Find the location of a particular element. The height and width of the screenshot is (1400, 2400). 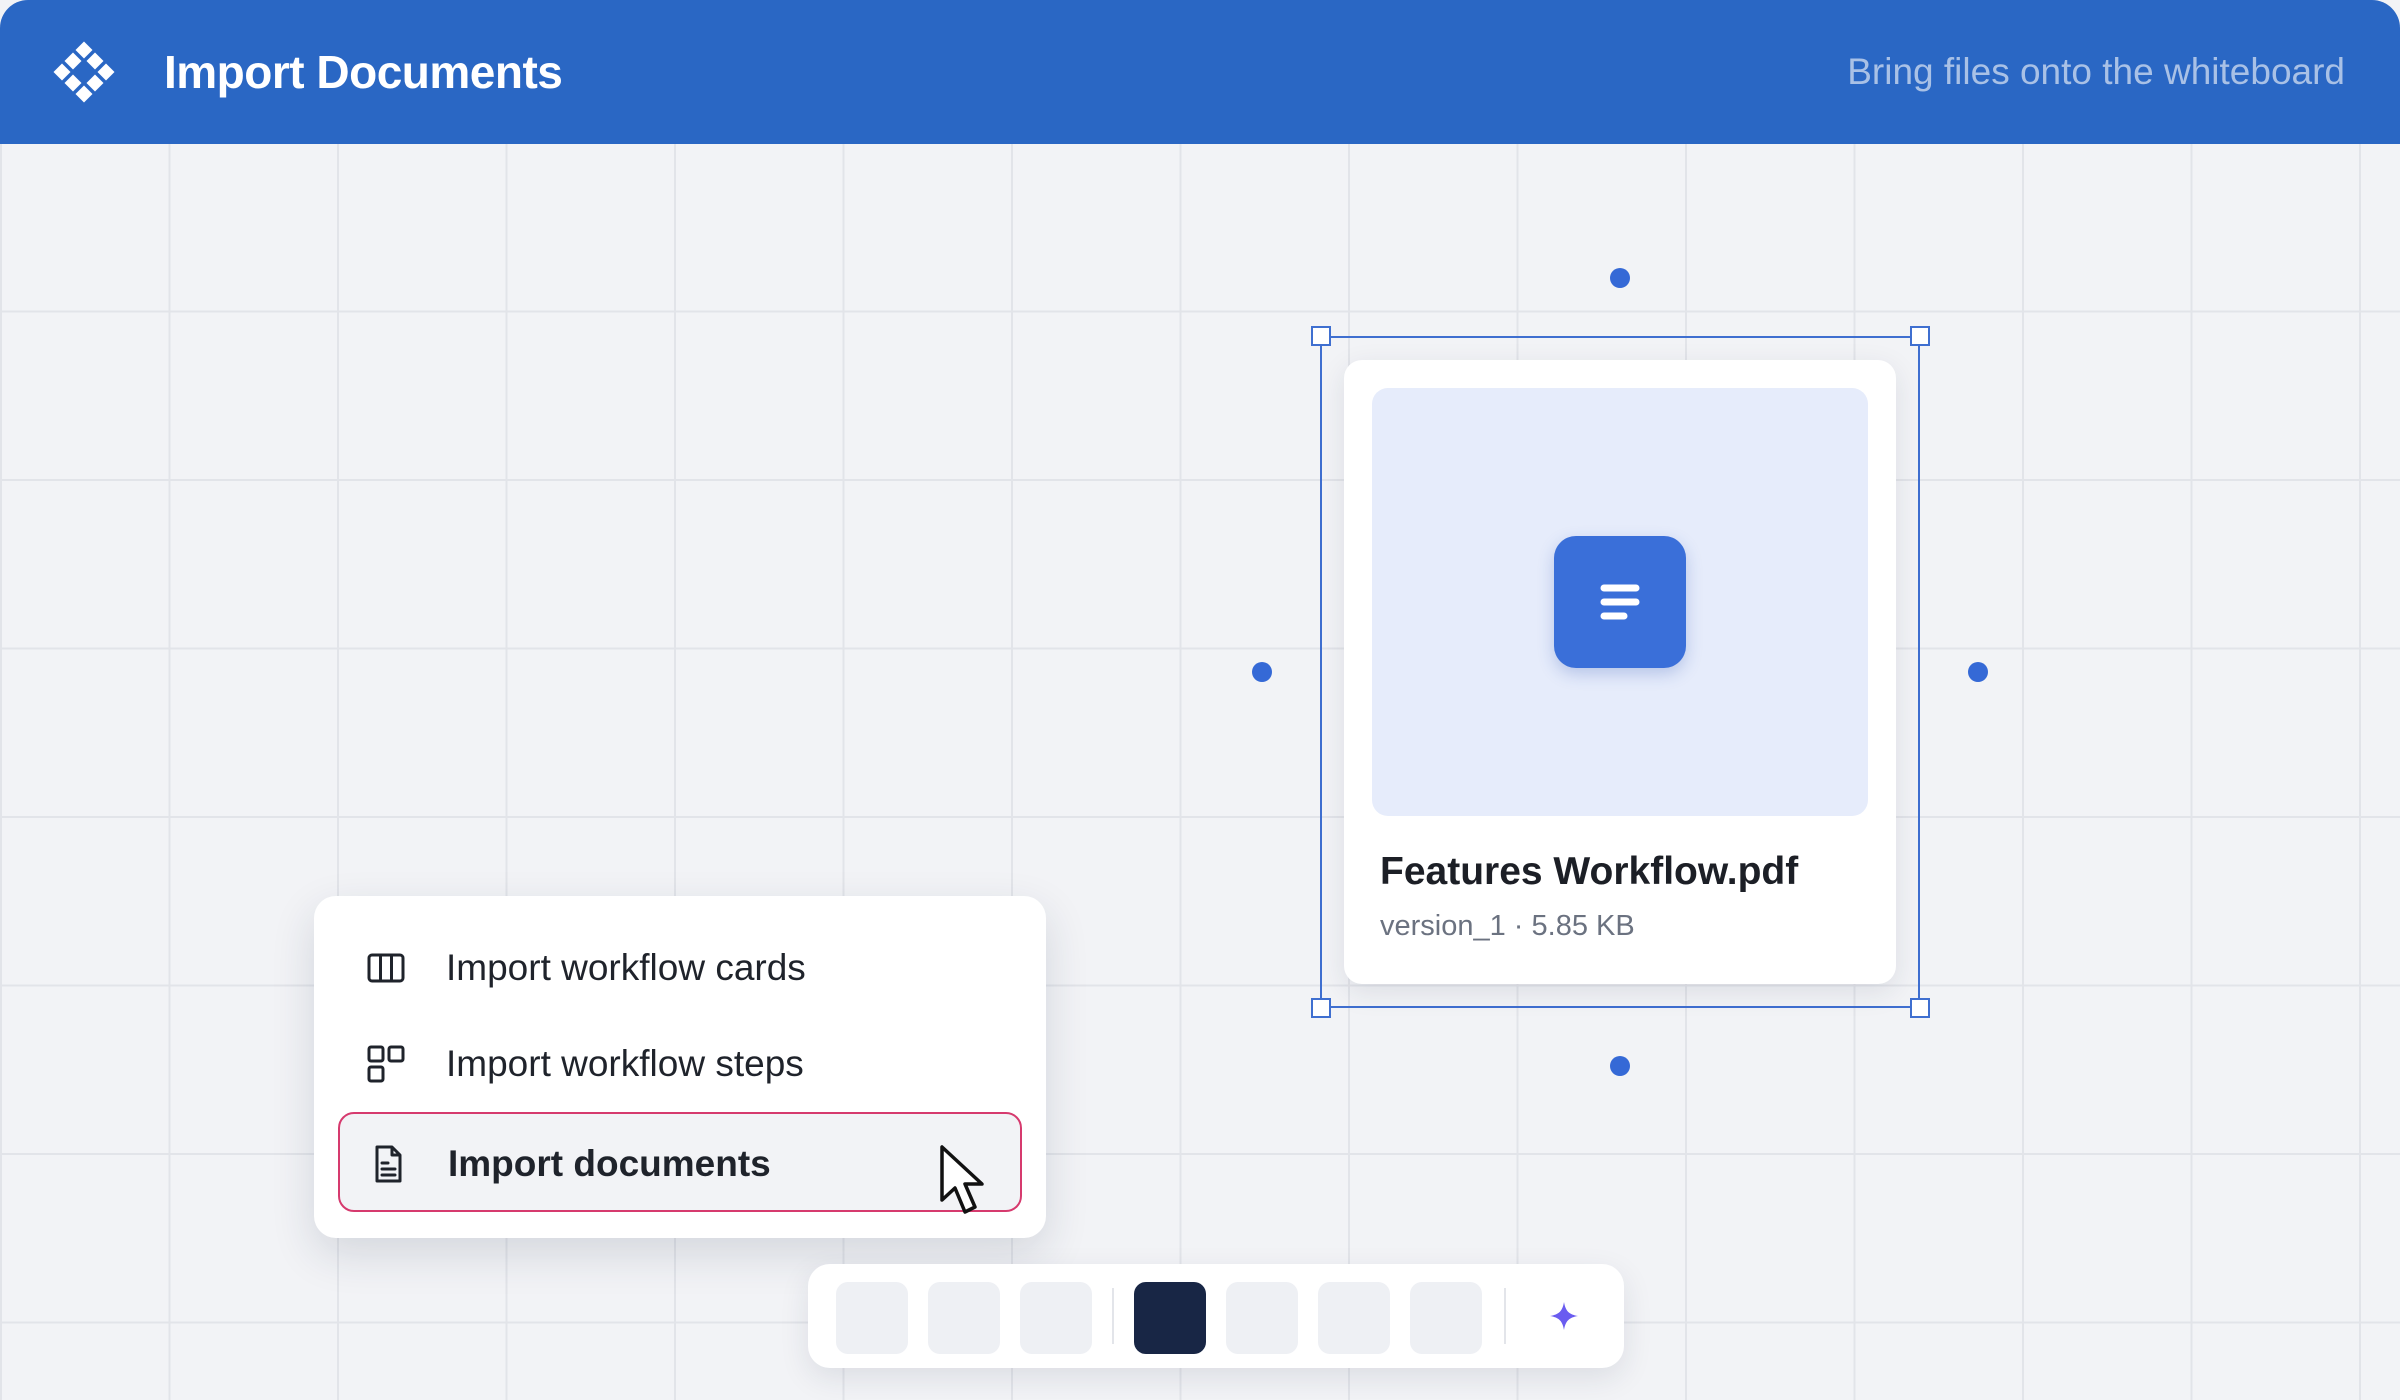

resize-handle-bottom-right is located at coordinates (1920, 1008).